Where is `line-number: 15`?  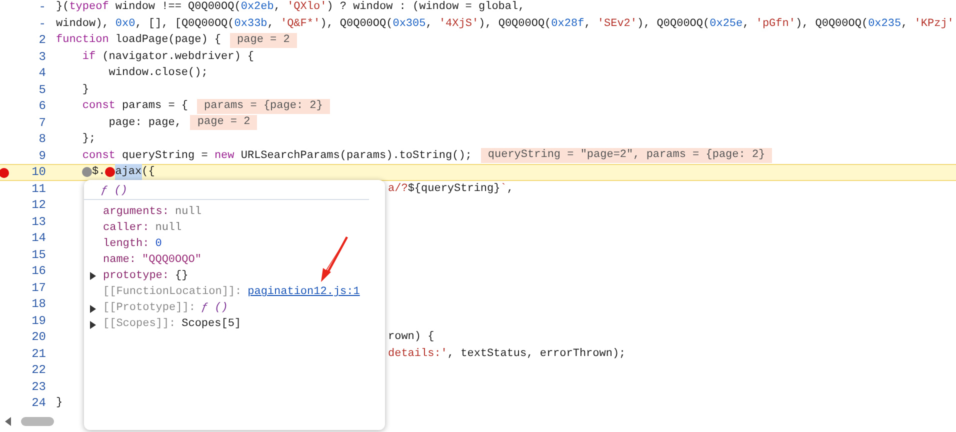
line-number: 15 is located at coordinates (39, 255).